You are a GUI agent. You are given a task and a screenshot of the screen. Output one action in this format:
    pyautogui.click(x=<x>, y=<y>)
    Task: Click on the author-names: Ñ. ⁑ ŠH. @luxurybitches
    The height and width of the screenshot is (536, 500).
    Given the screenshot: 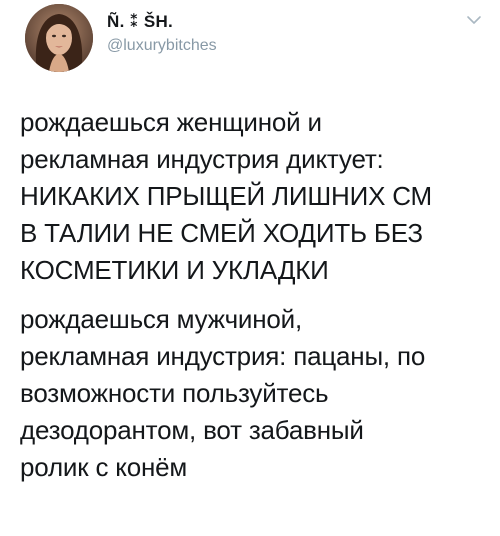 What is the action you would take?
    pyautogui.click(x=162, y=34)
    